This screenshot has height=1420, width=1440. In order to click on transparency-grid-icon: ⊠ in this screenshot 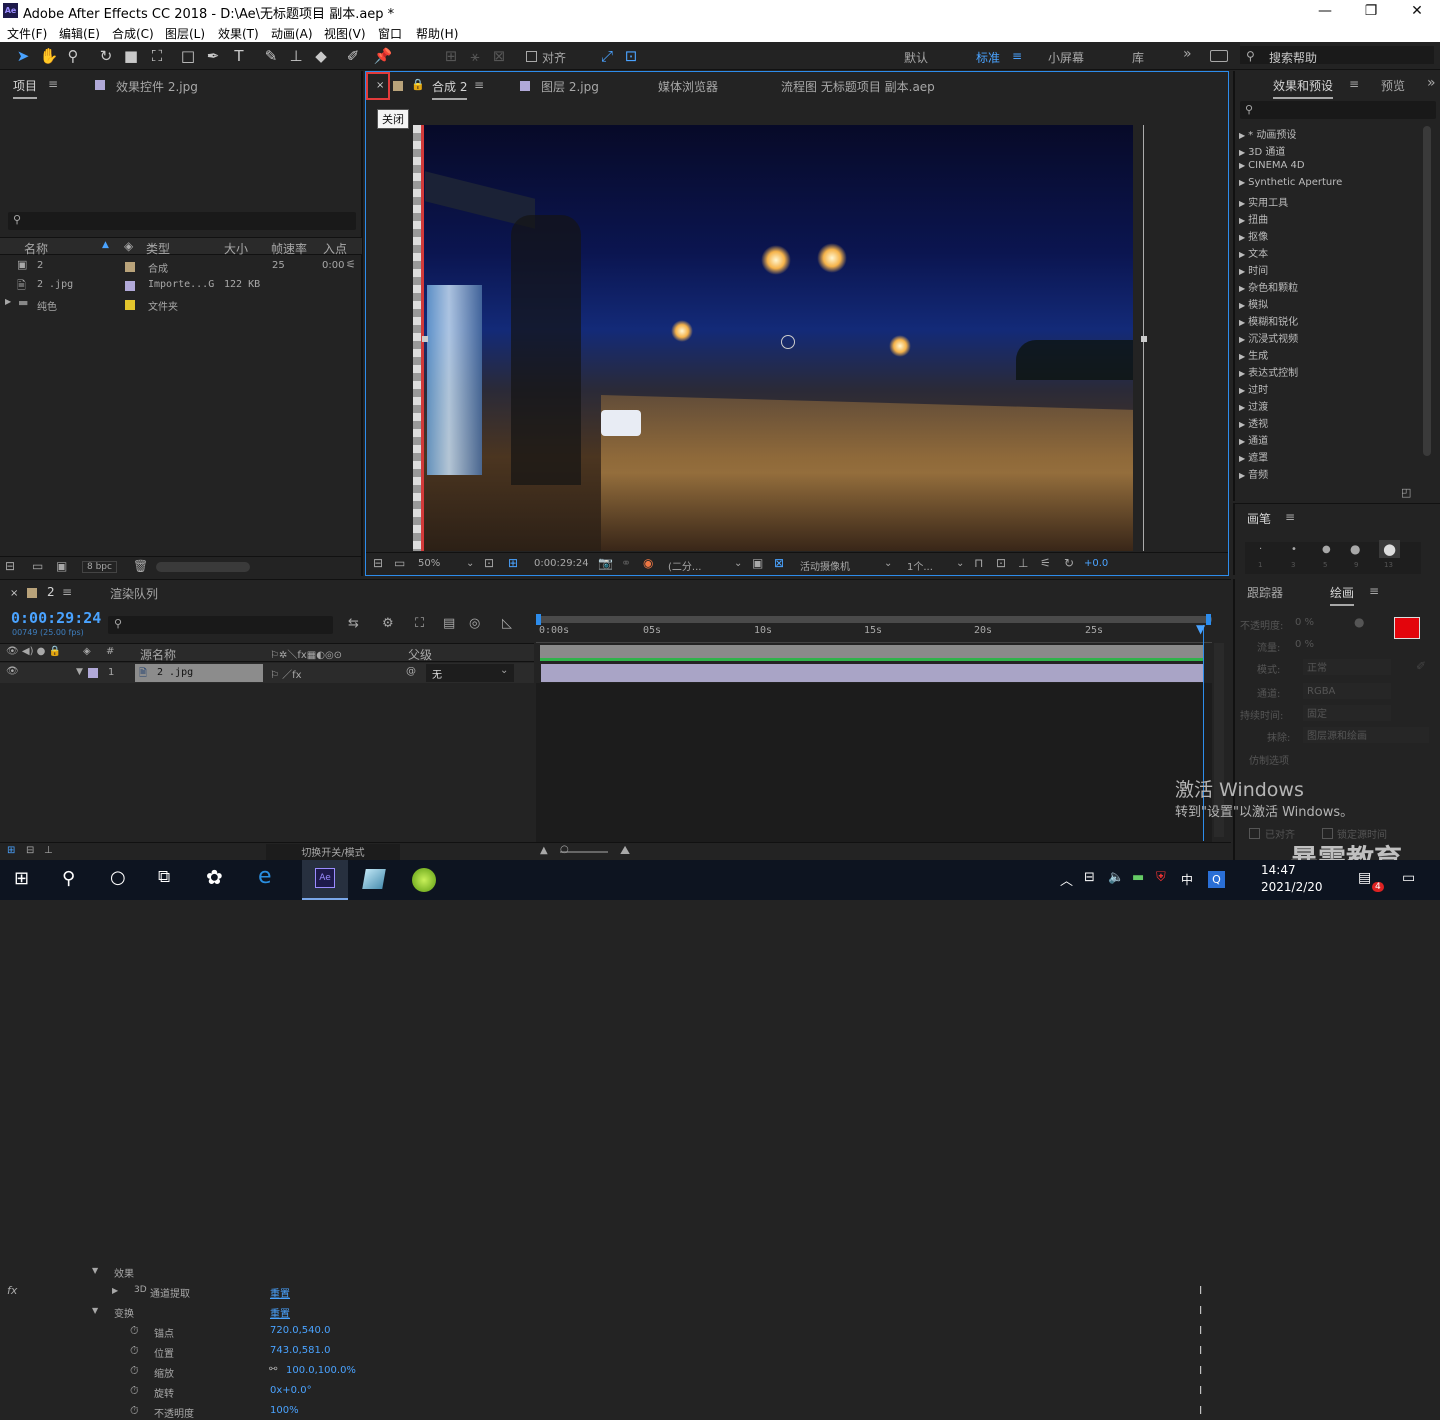, I will do `click(779, 563)`.